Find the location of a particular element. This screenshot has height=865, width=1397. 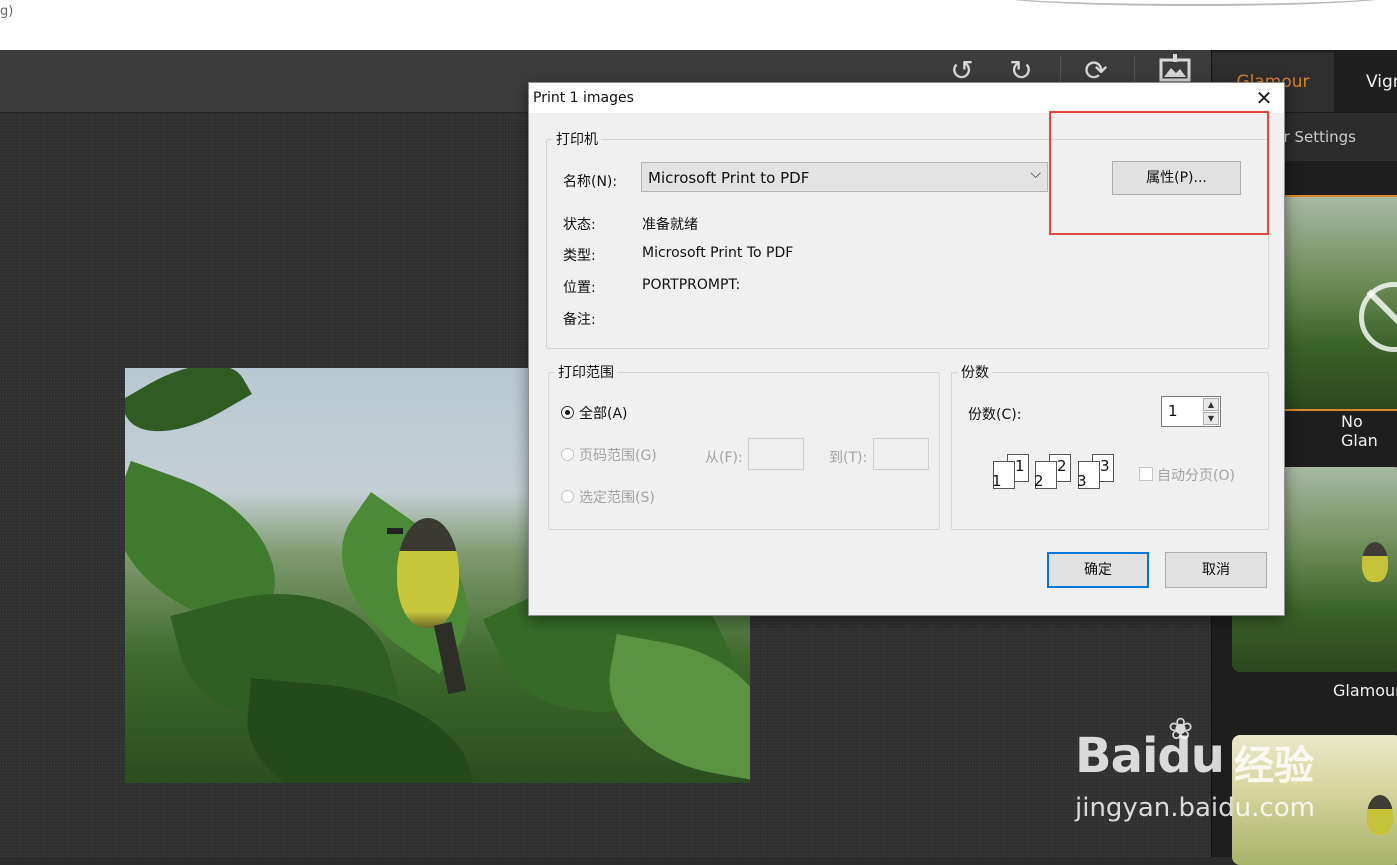

paw-icon: ❀ is located at coordinates (1181, 729).